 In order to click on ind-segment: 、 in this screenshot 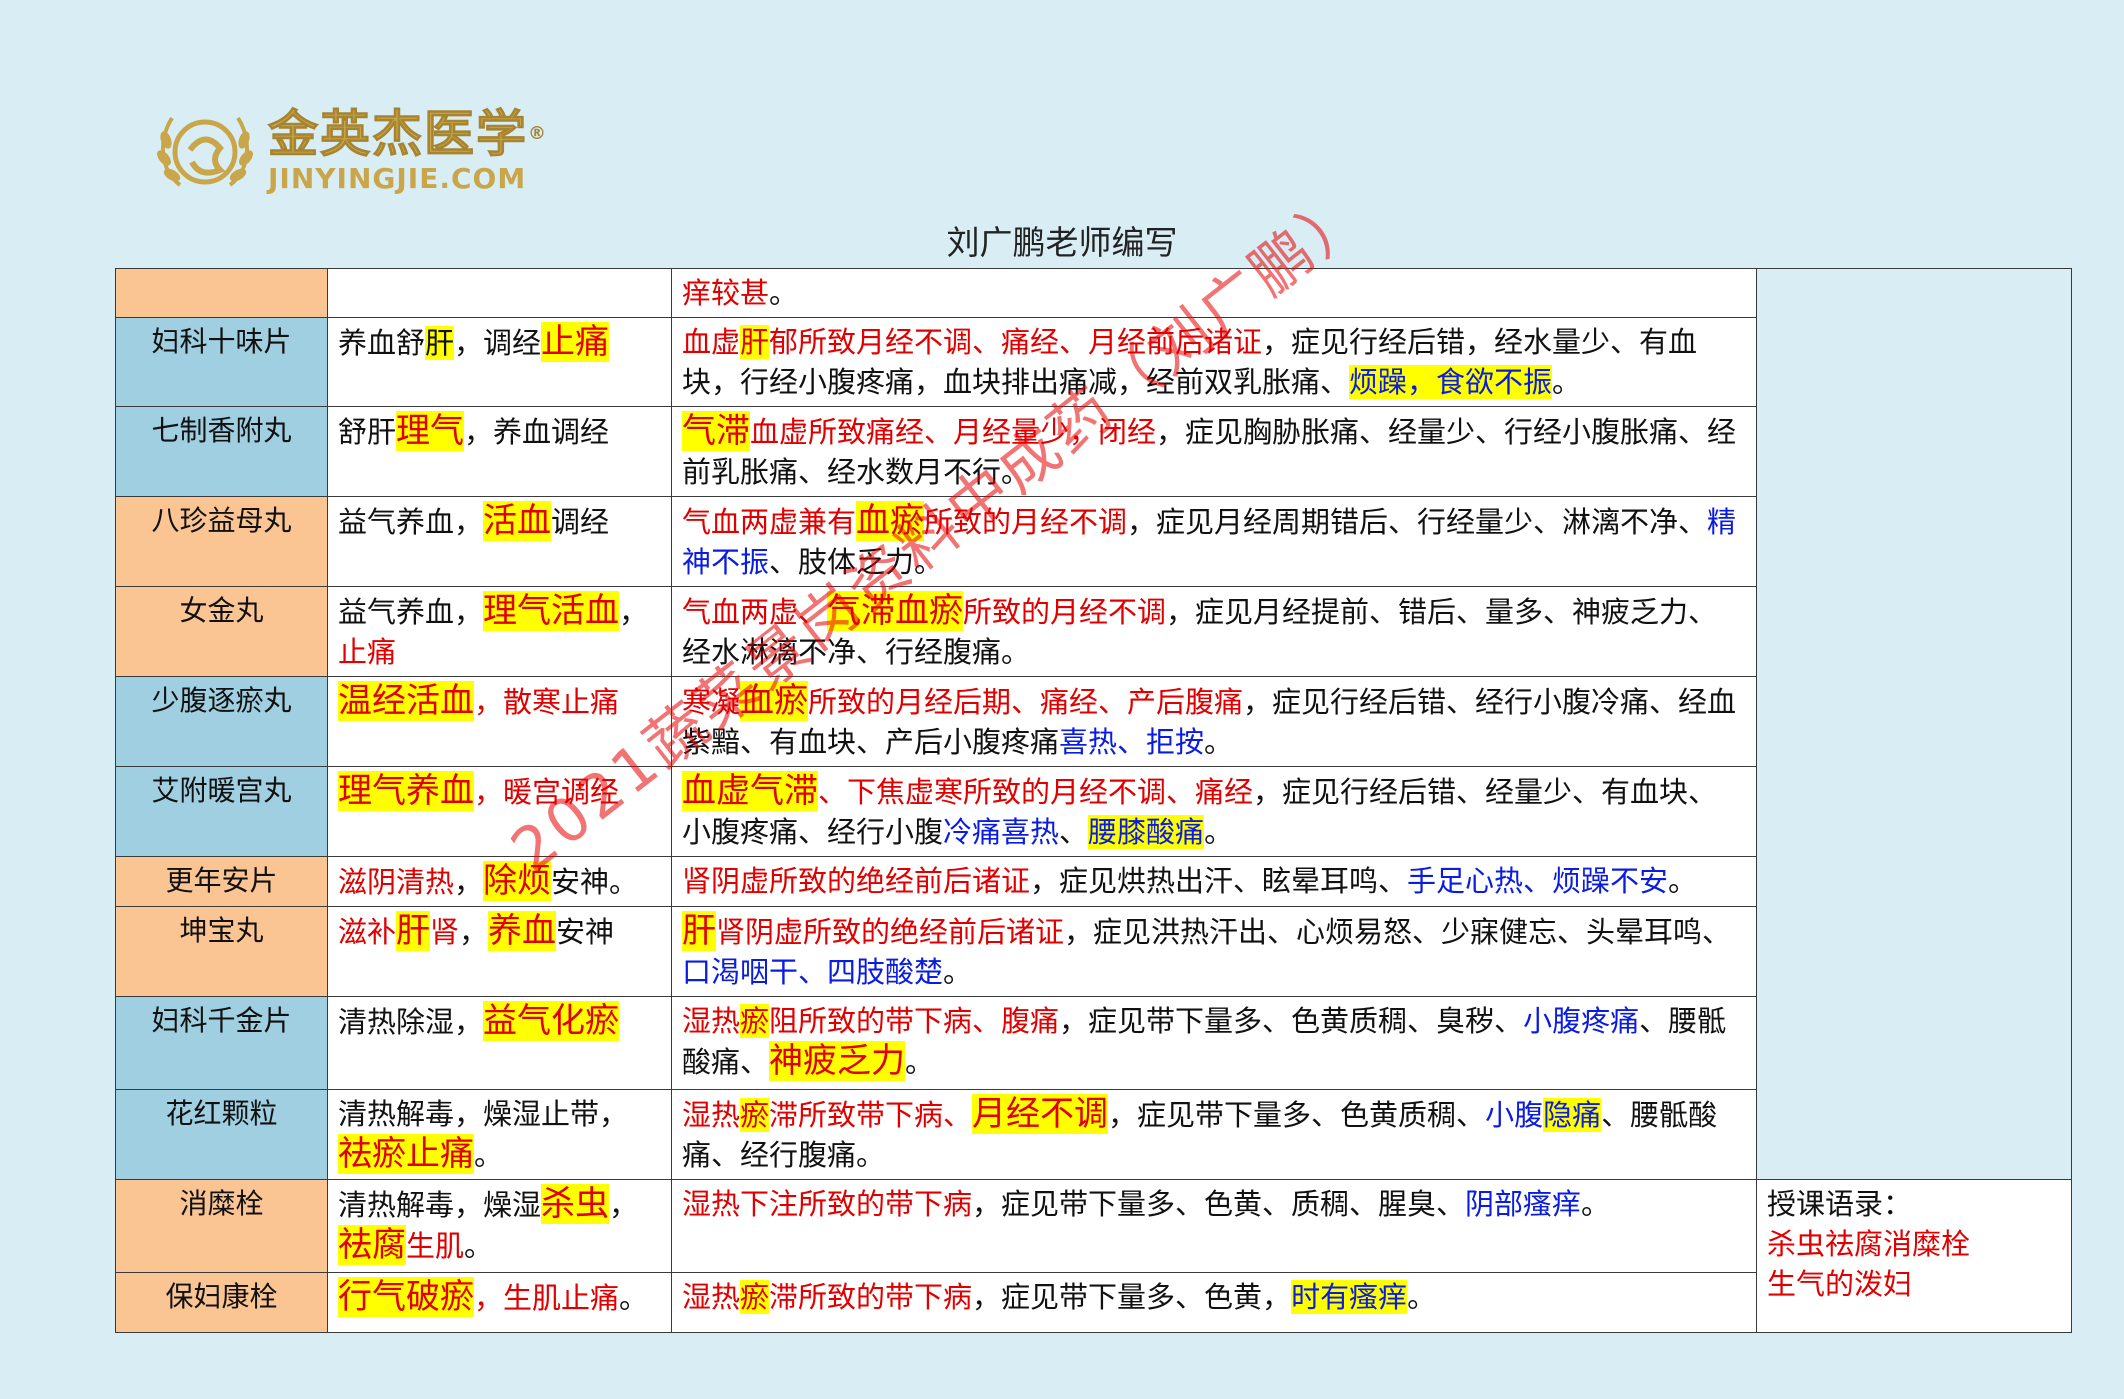, I will do `click(1074, 832)`.